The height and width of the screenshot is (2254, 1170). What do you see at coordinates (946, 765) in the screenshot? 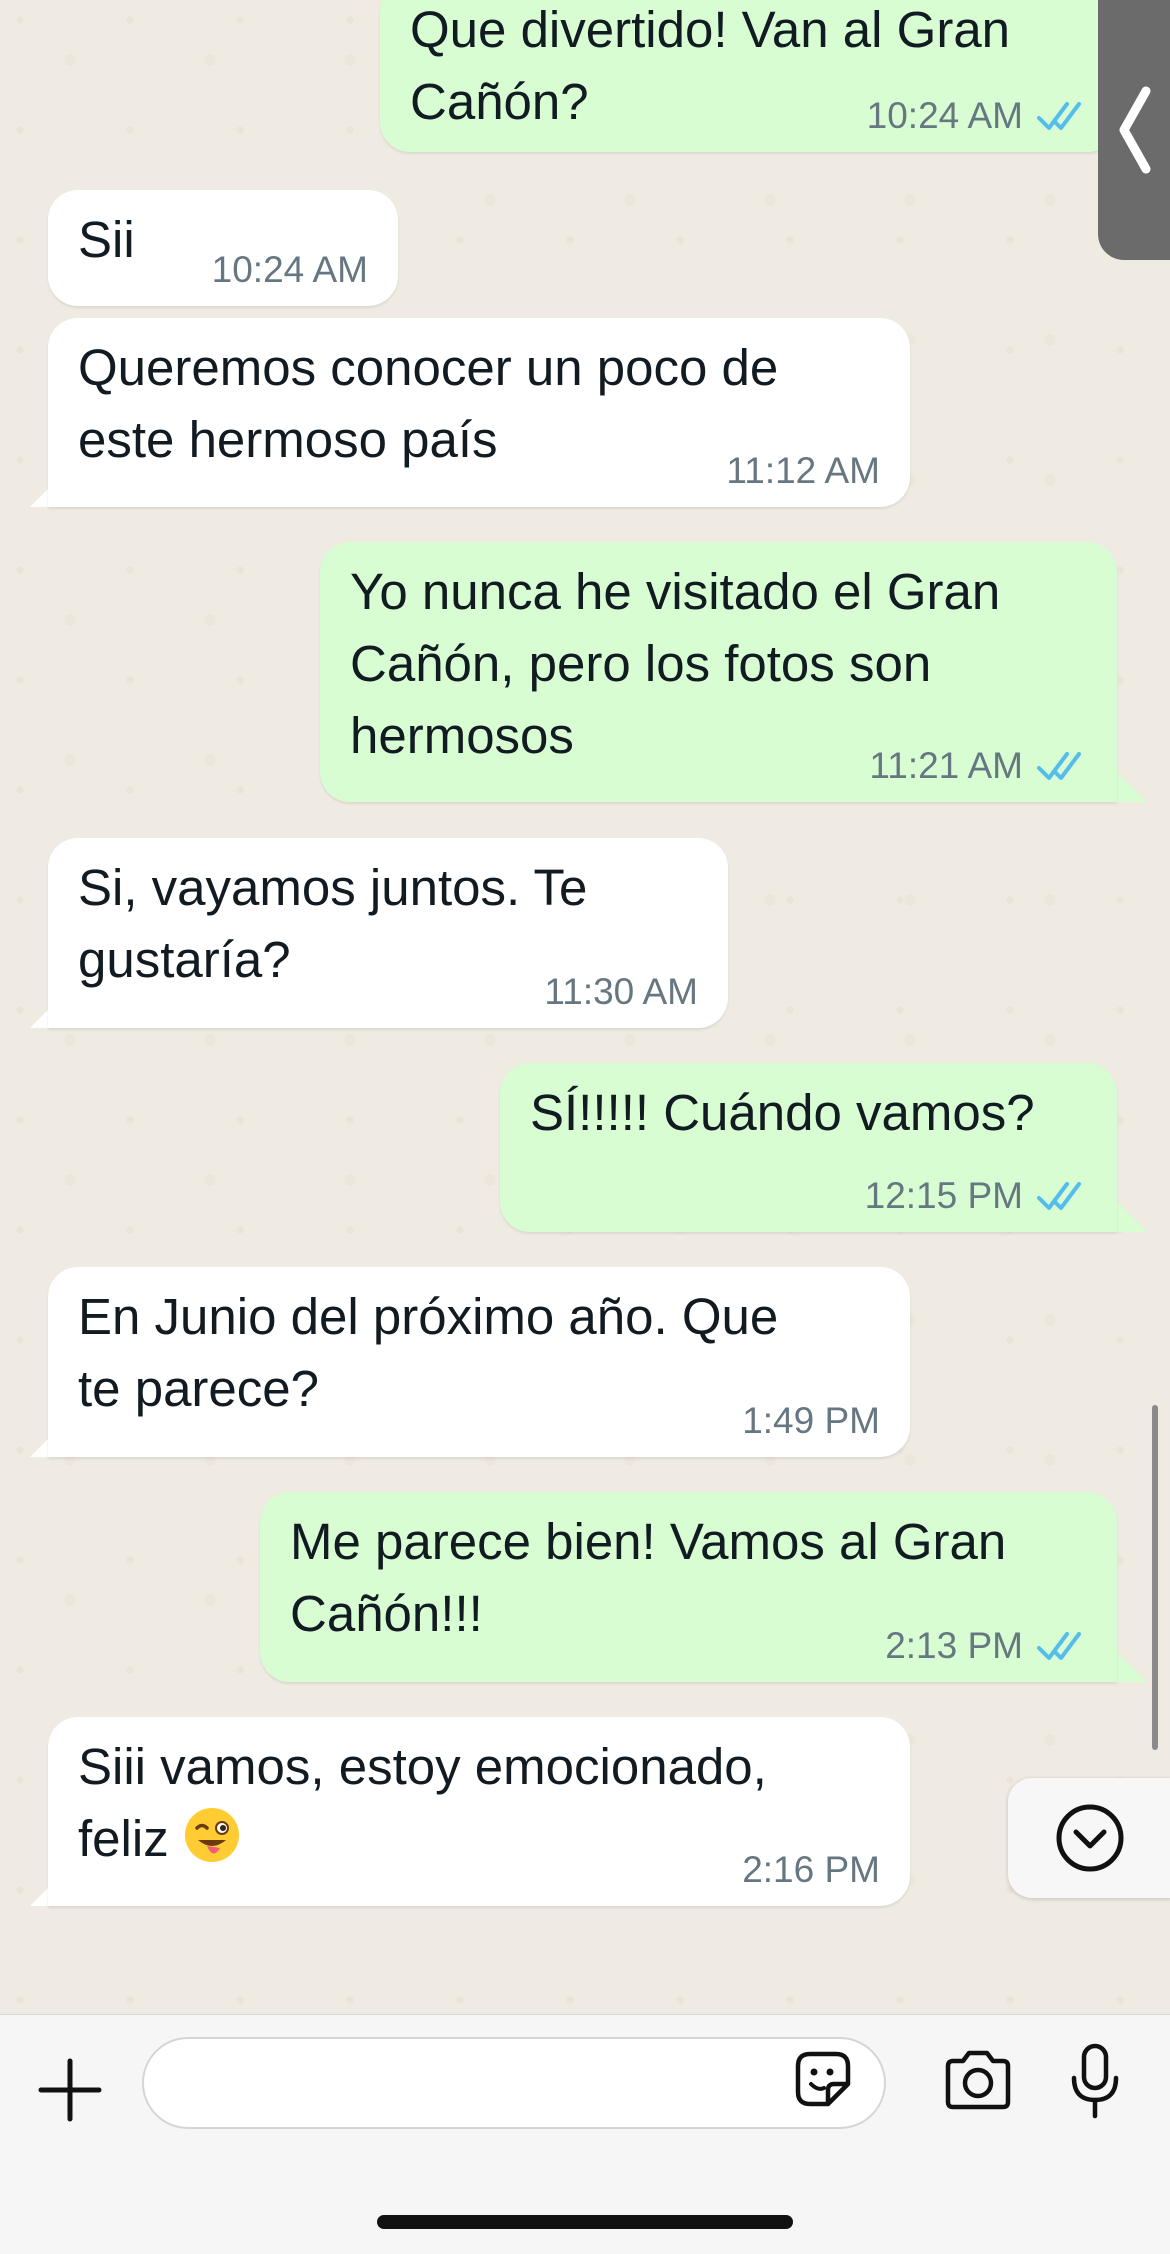
I see `message-time: 11:21 AM` at bounding box center [946, 765].